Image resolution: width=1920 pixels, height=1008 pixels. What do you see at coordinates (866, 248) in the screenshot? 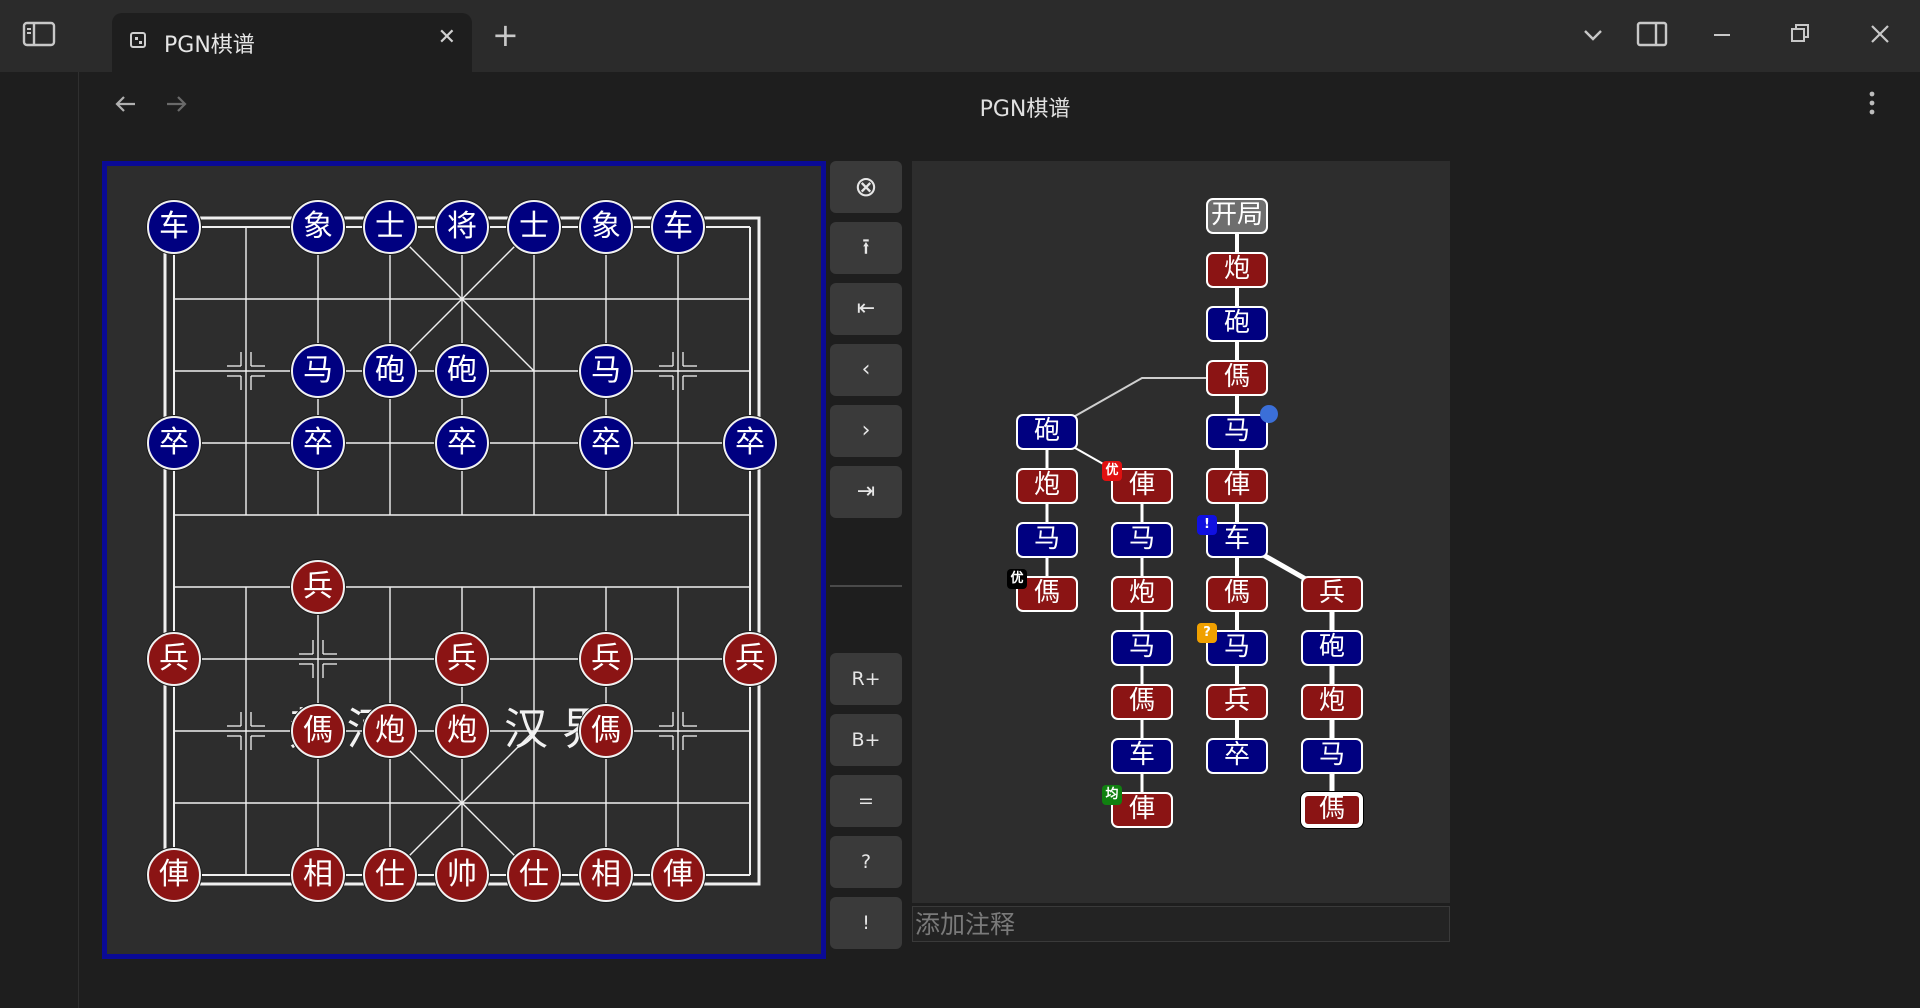
I see `promote-variation-button: ⭱` at bounding box center [866, 248].